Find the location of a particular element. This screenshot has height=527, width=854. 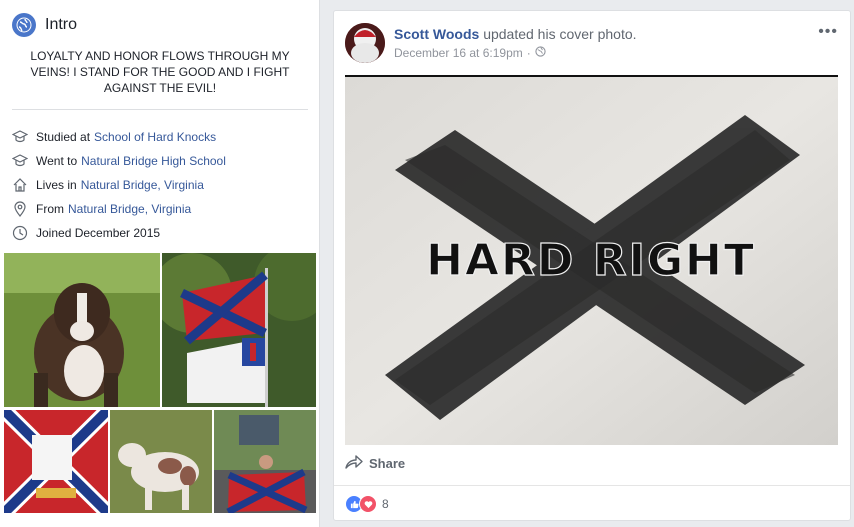

post-header: Scott Woods updated his cover photo. is located at coordinates (515, 34).